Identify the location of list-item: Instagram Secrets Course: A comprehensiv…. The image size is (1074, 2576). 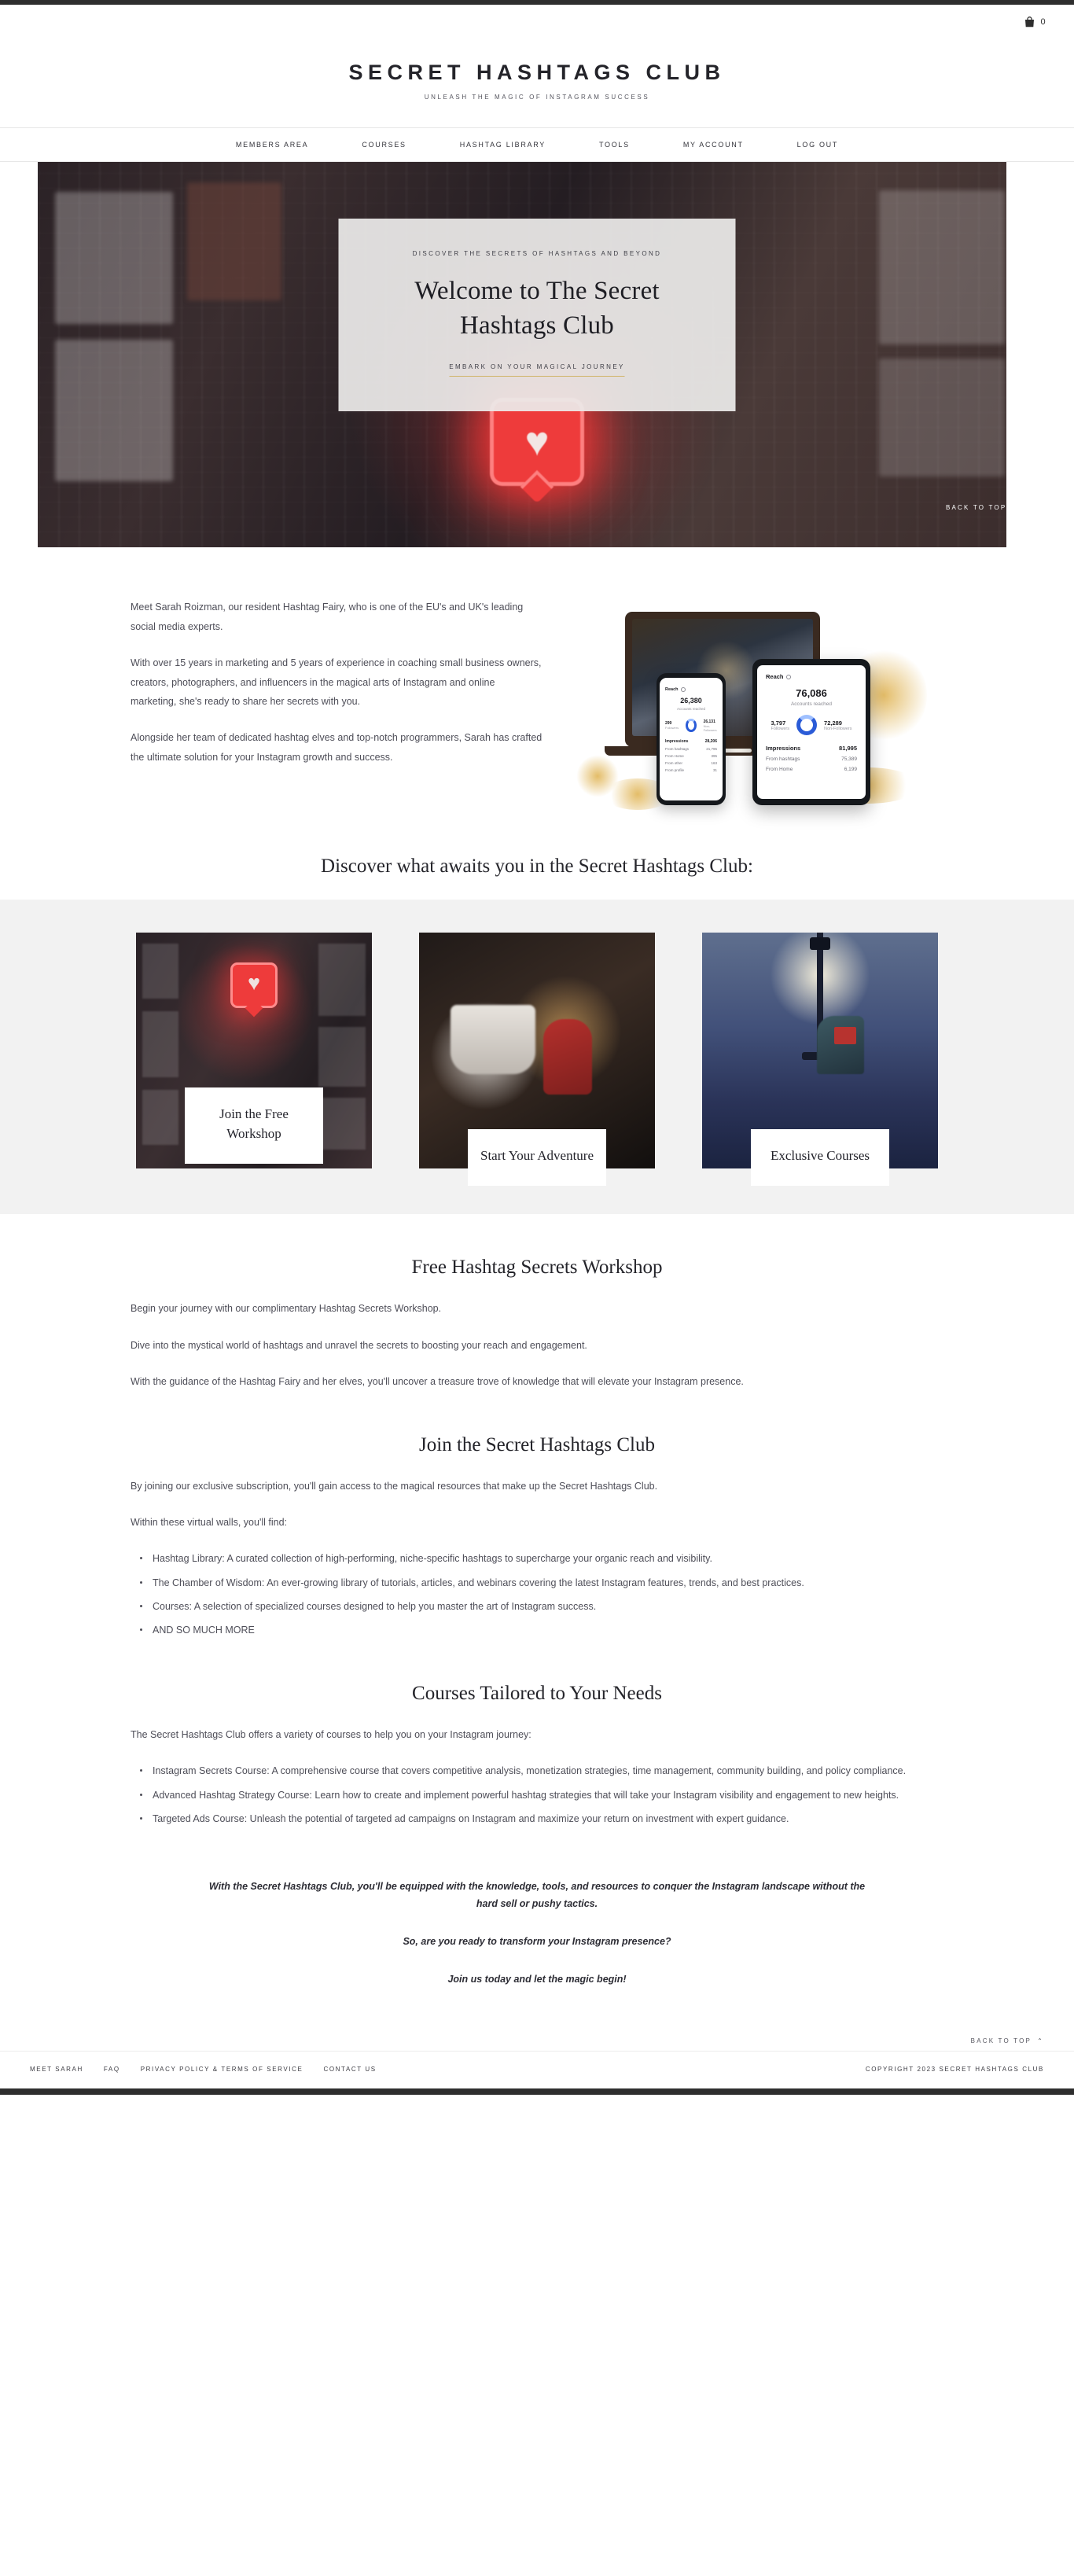
(537, 1771).